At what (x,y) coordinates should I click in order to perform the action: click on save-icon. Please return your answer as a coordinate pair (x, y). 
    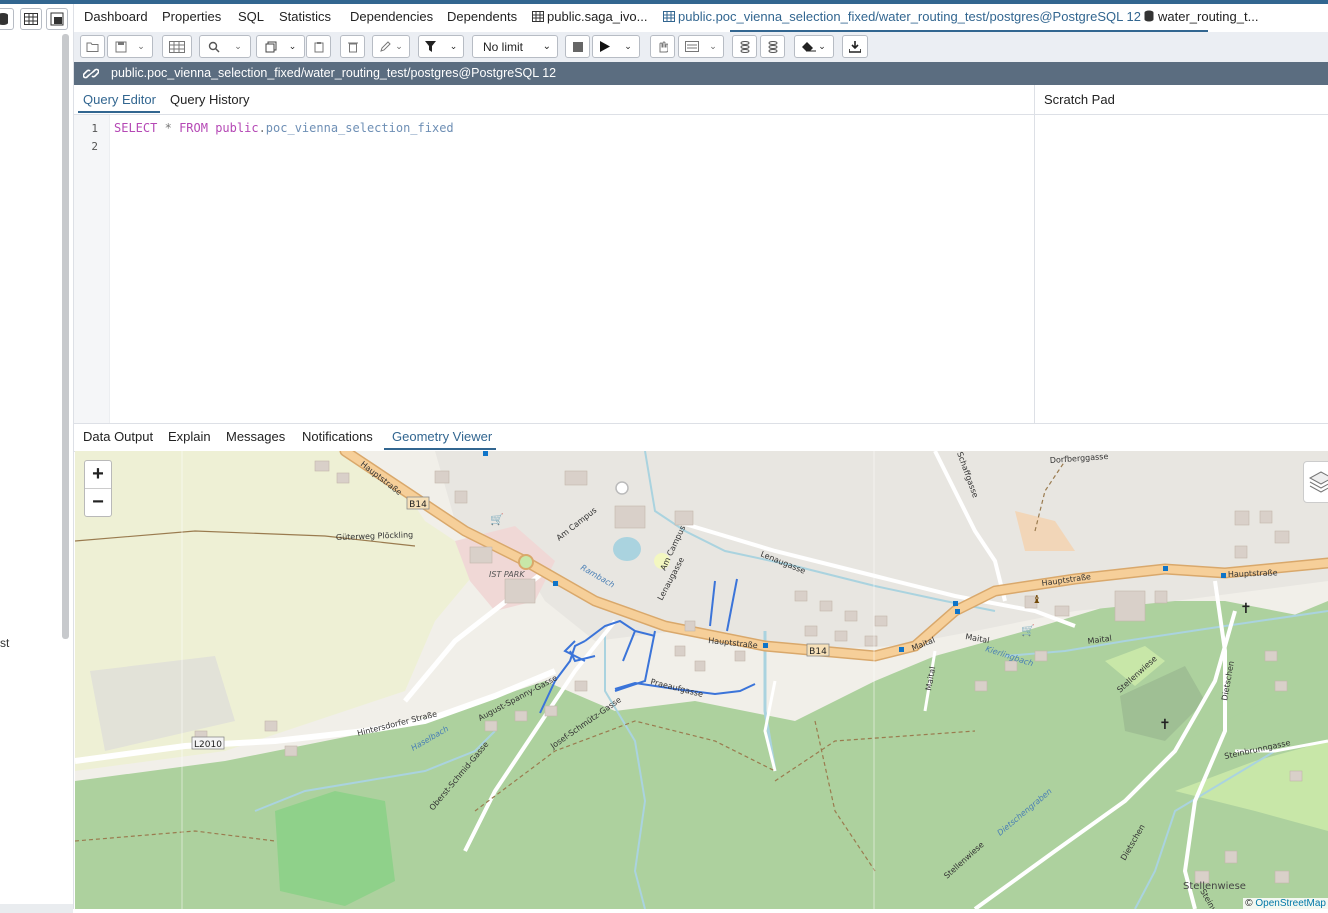
    Looking at the image, I should click on (121, 46).